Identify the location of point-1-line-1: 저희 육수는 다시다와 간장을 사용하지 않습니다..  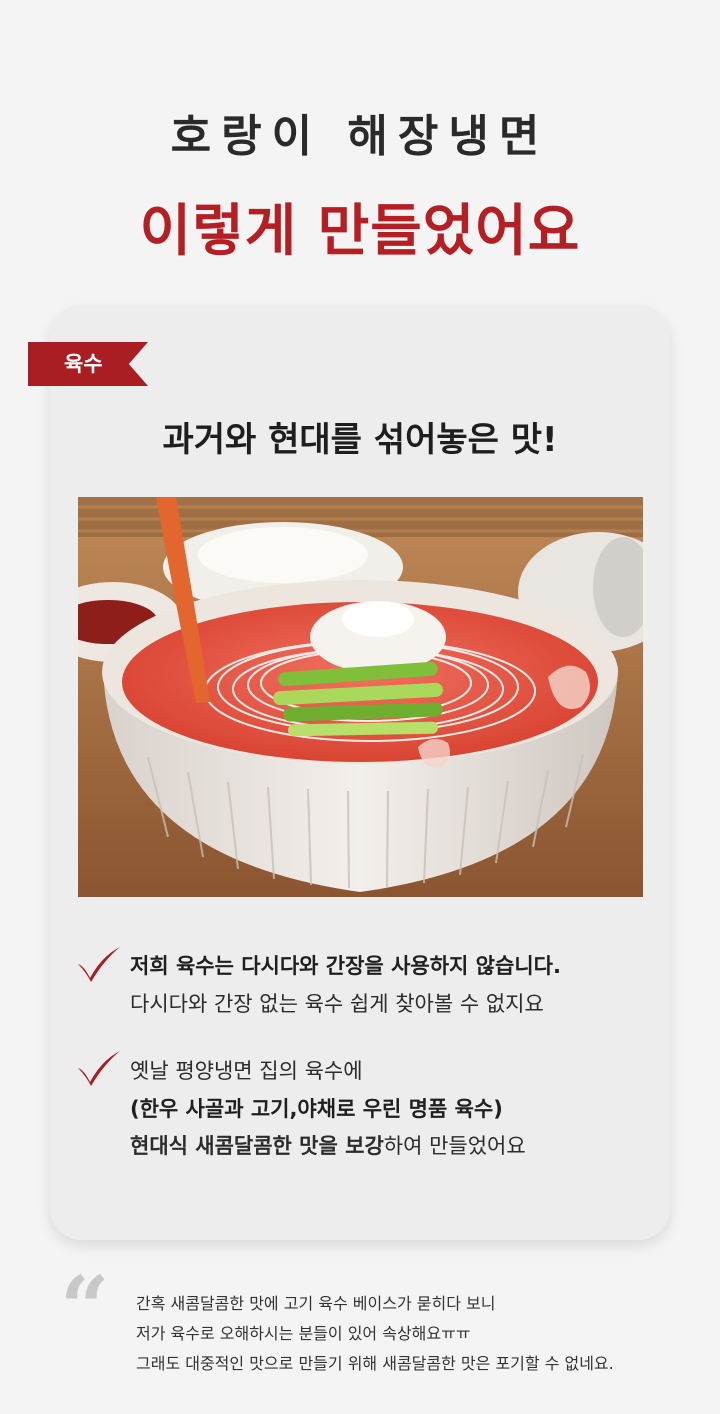
(345, 966).